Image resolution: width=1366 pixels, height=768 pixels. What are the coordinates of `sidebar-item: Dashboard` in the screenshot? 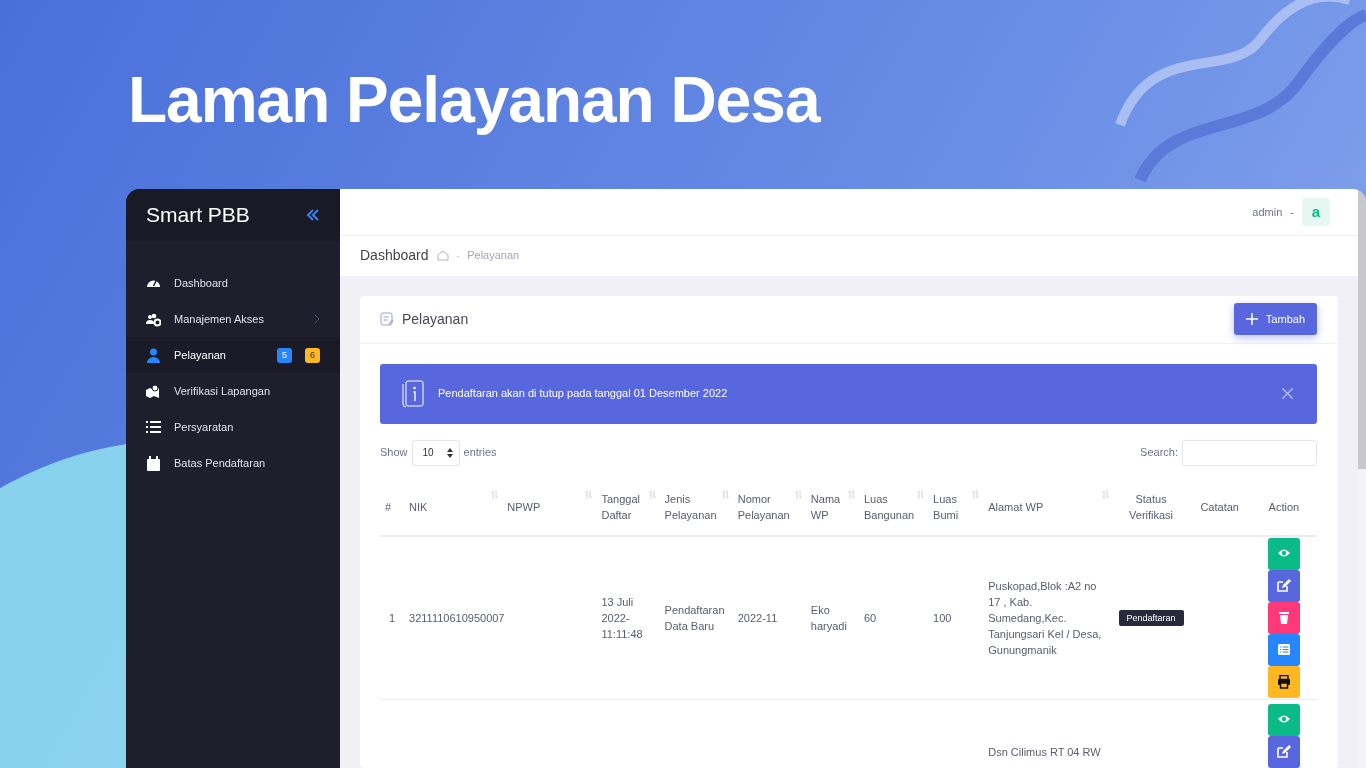 It's located at (233, 283).